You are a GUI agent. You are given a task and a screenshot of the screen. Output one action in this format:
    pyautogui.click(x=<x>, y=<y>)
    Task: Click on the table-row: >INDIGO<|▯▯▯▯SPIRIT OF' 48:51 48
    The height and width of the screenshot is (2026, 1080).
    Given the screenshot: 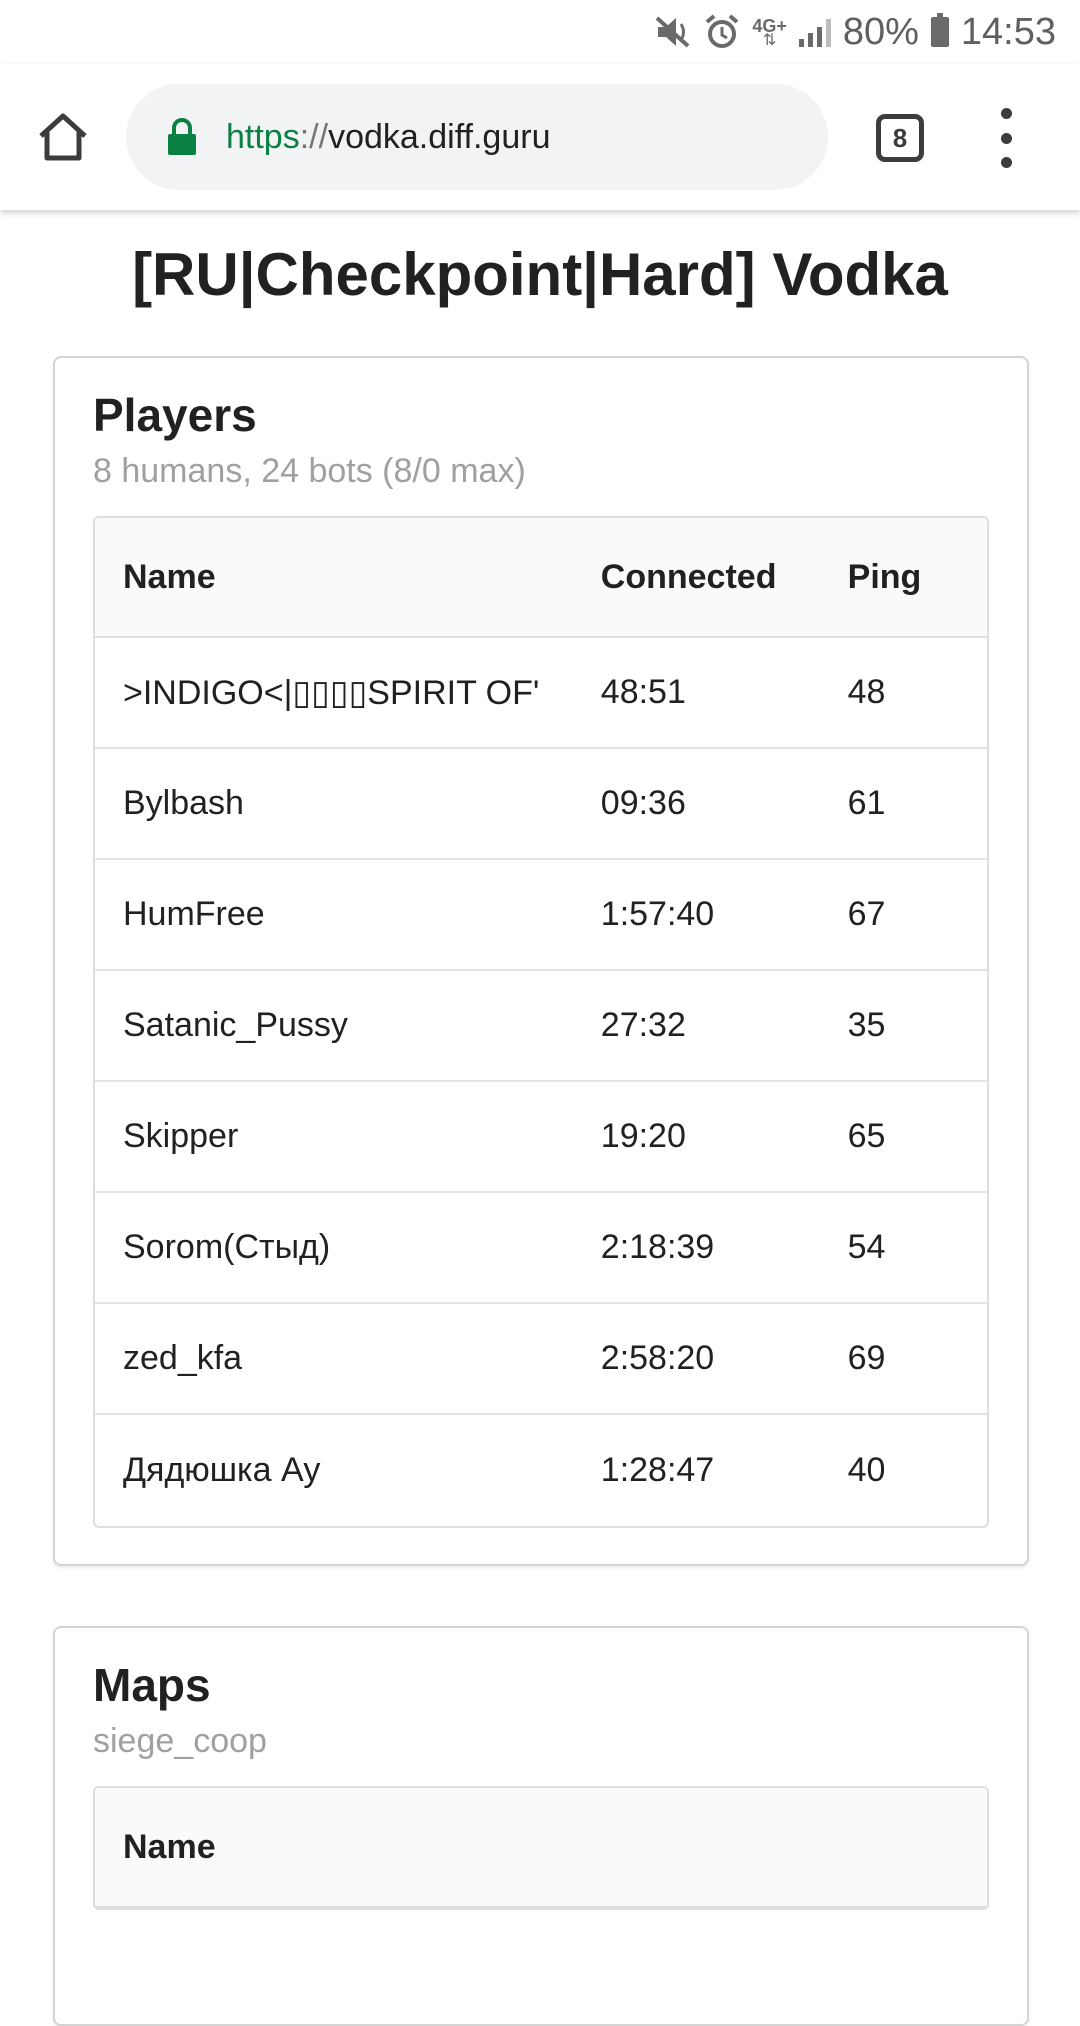 What is the action you would take?
    pyautogui.click(x=541, y=693)
    